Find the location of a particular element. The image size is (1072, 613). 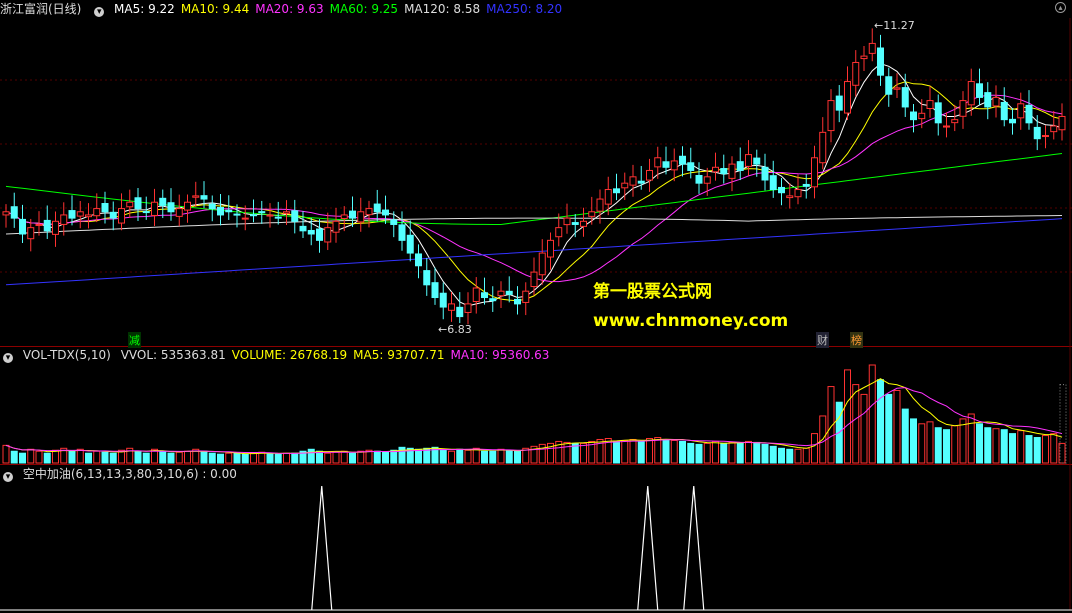

high-label: 11.27 is located at coordinates (899, 25).